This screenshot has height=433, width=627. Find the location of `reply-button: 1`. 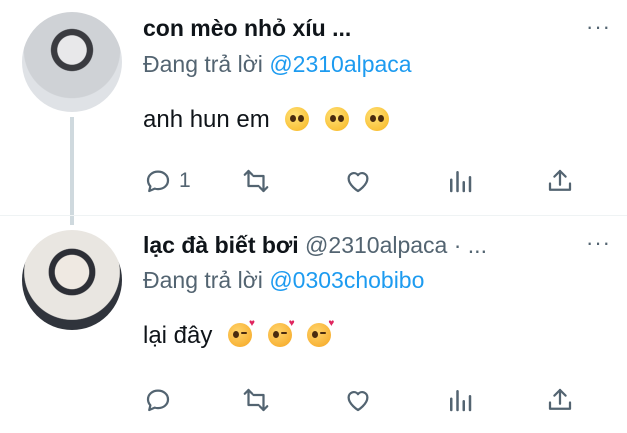

reply-button: 1 is located at coordinates (167, 181).